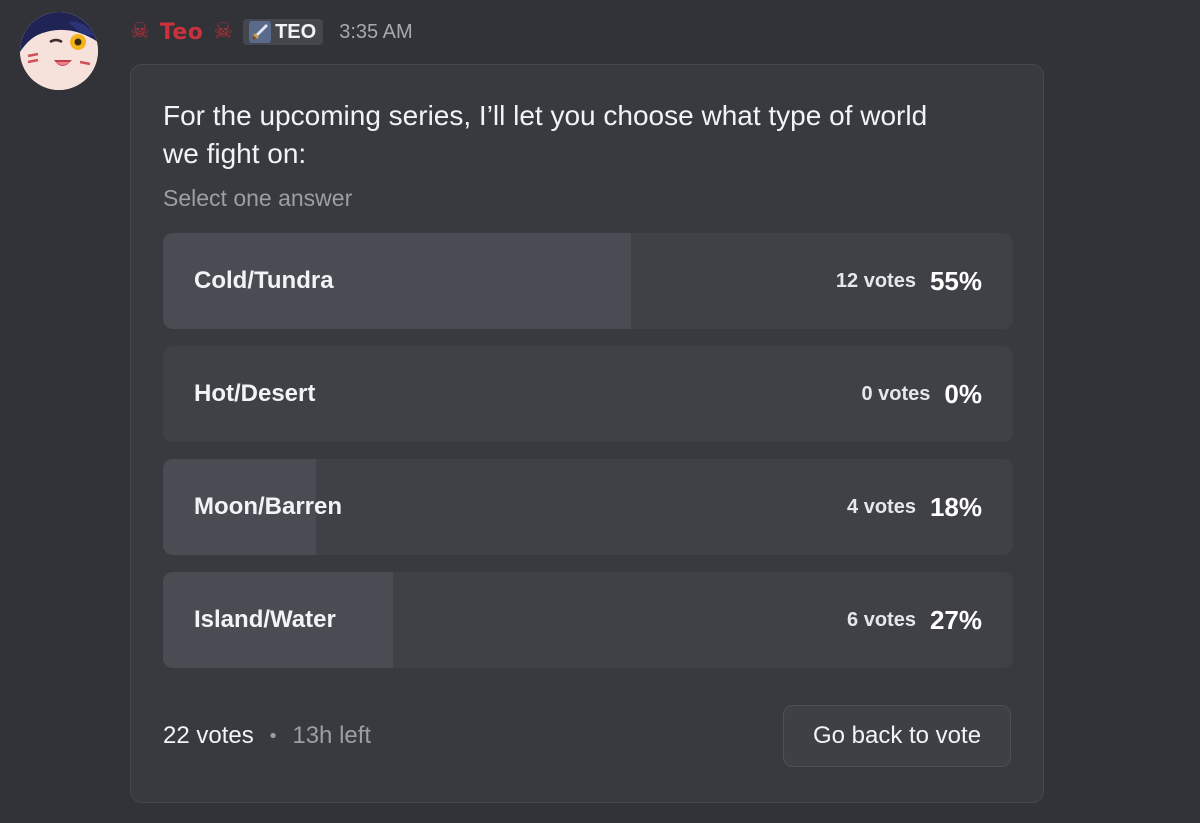 The image size is (1200, 823). Describe the element at coordinates (896, 393) in the screenshot. I see `poll-answer-vote-count: 0 votes` at that location.